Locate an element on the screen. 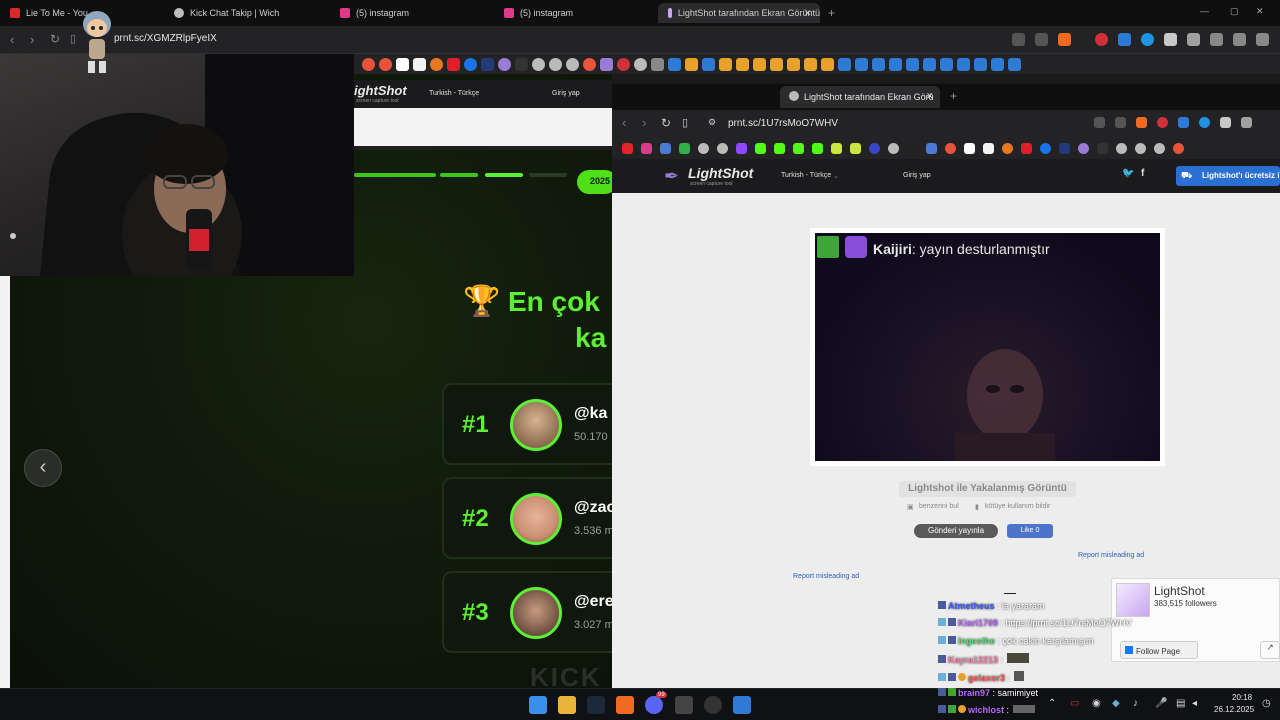  screenshot-image: Kaijiri: yayın desturlanmıştır is located at coordinates (987, 347).